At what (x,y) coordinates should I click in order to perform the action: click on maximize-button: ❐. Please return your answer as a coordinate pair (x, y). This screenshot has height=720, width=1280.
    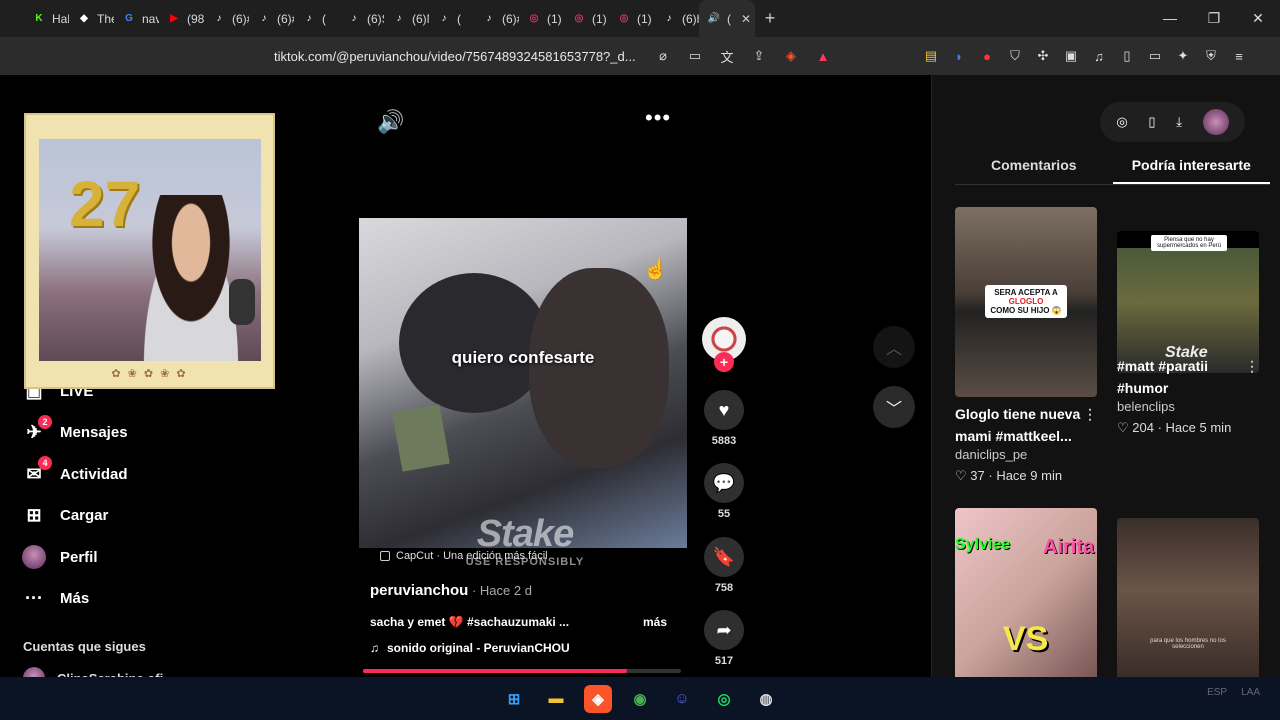
    Looking at the image, I should click on (1214, 18).